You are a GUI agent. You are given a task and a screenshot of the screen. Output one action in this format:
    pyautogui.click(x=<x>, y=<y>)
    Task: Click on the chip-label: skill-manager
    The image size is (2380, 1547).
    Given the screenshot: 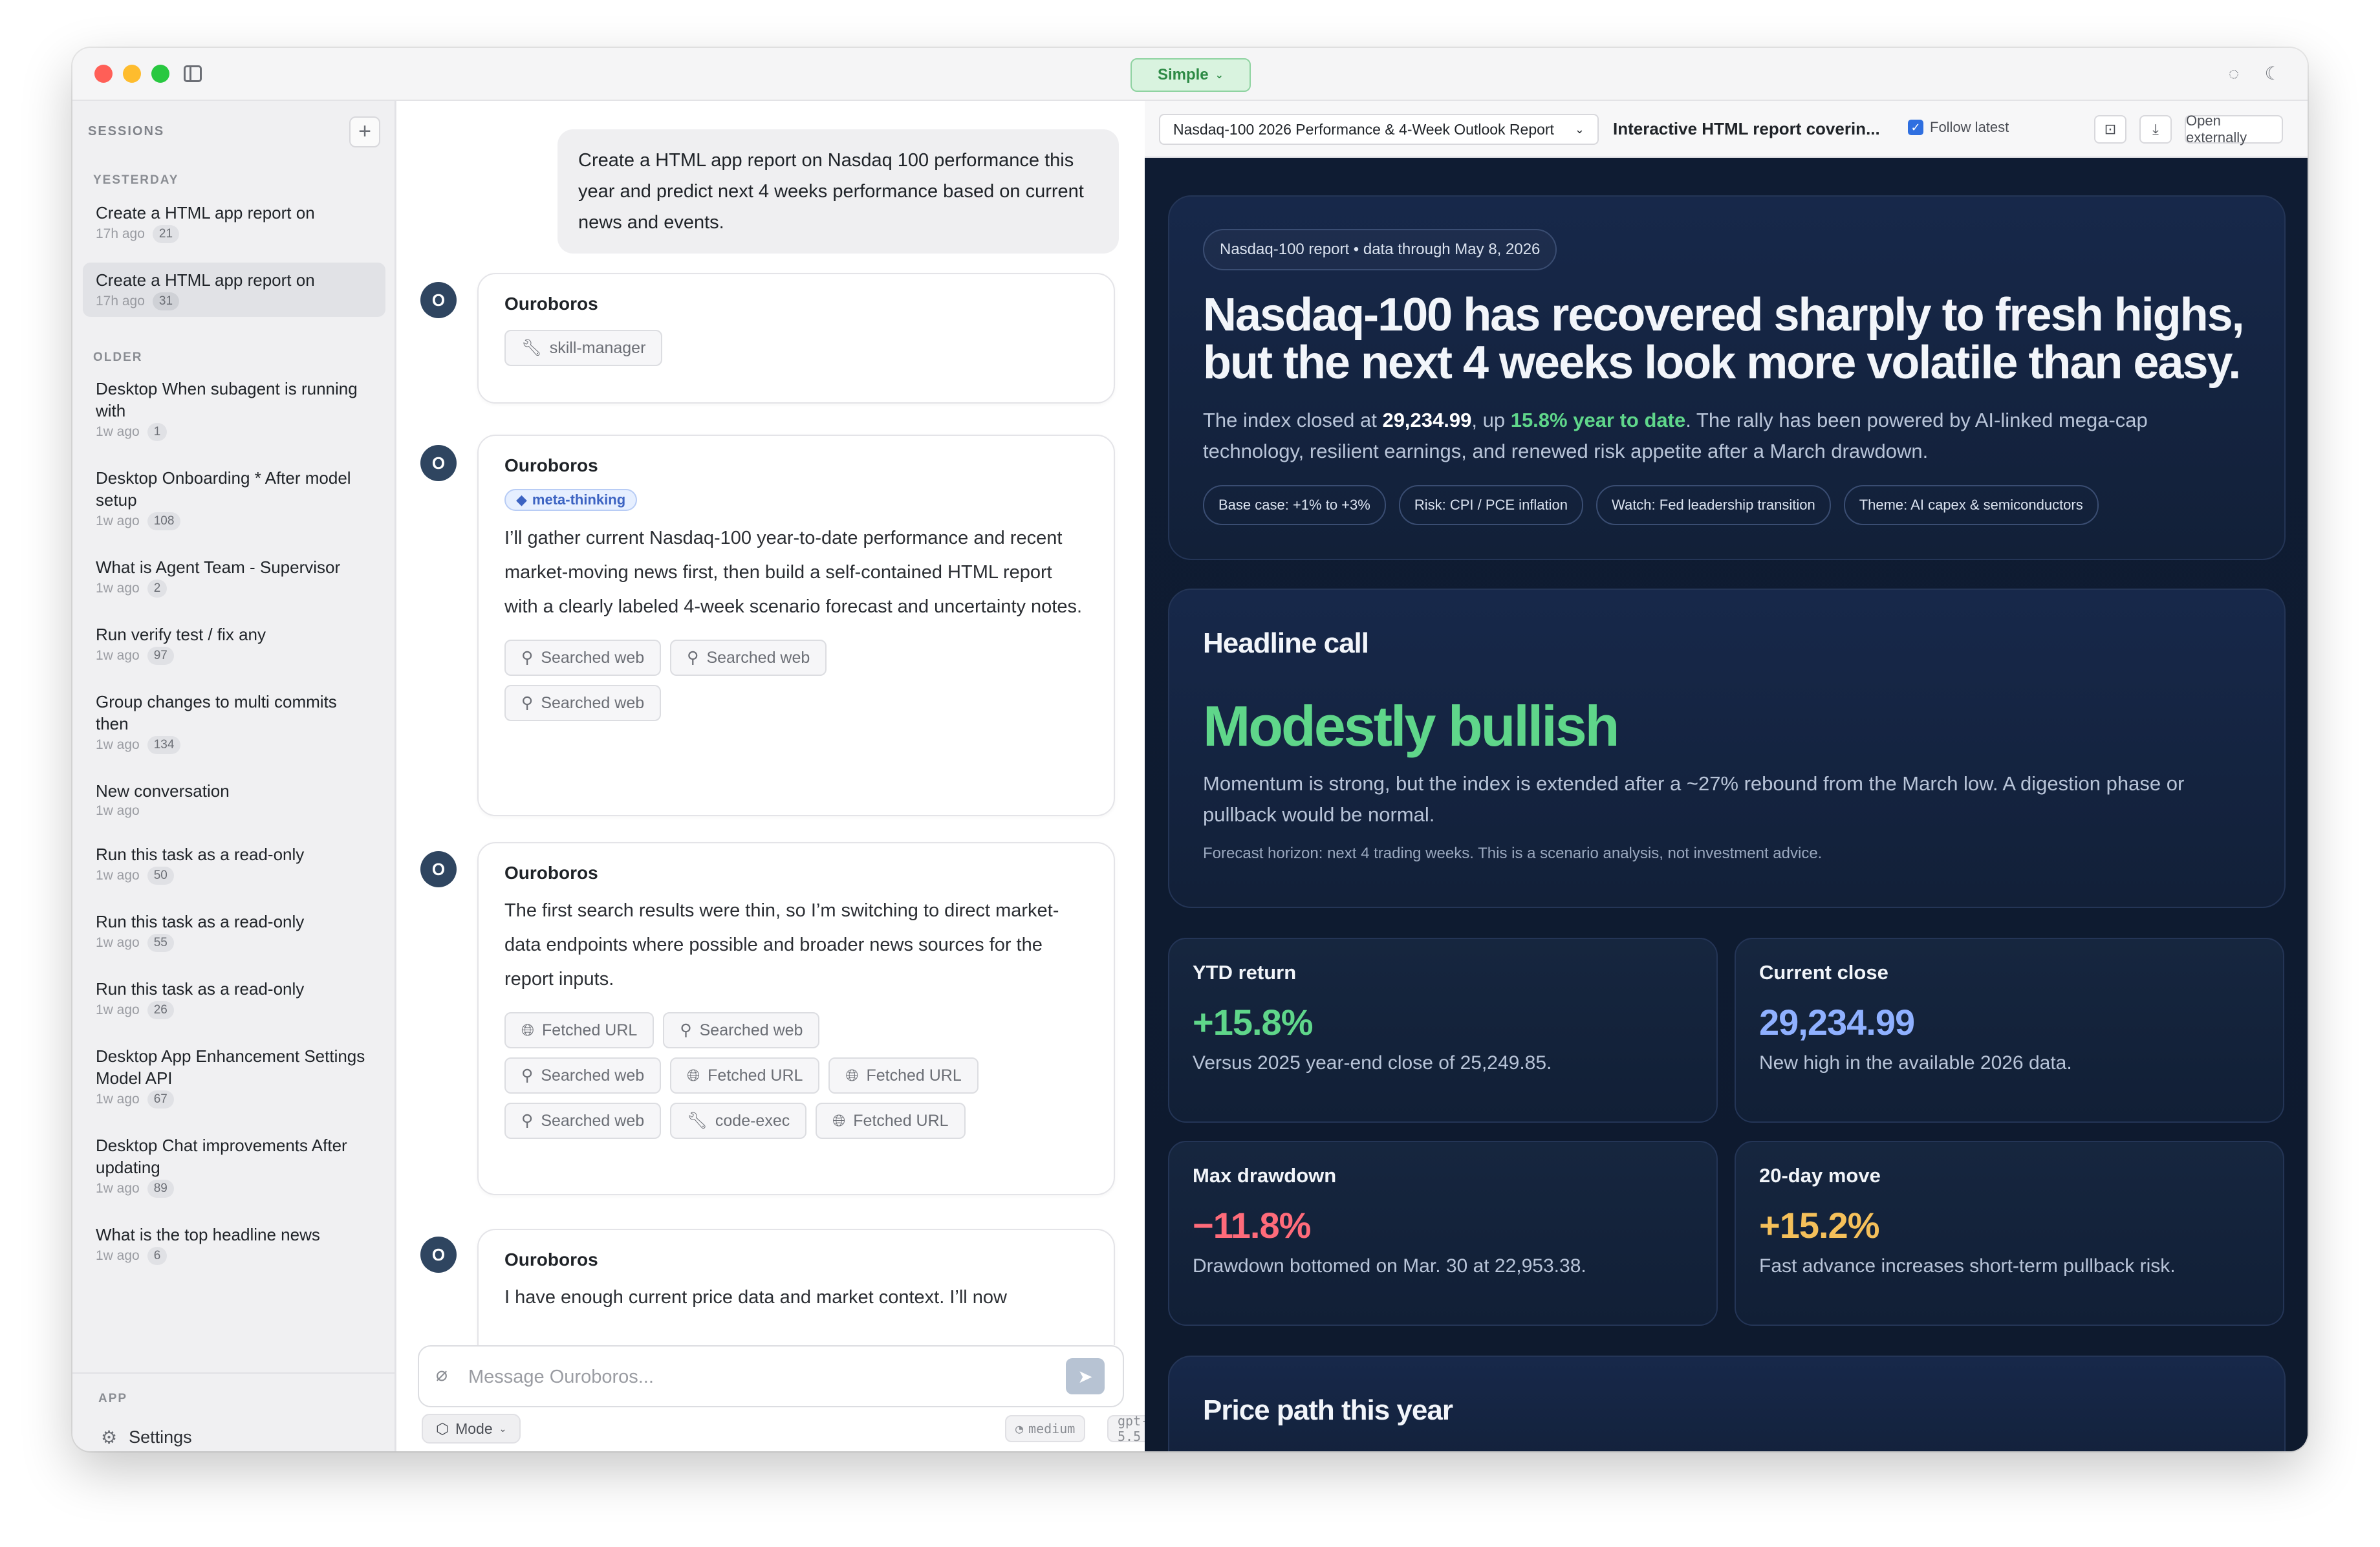 What is the action you would take?
    pyautogui.click(x=597, y=347)
    